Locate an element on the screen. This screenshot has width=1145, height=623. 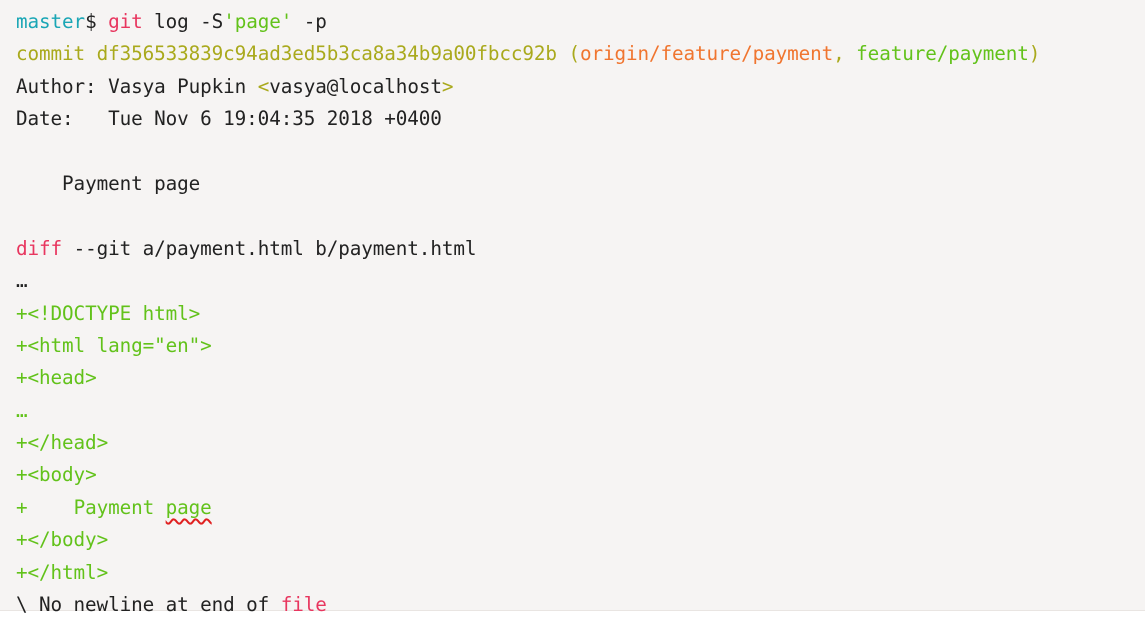
ref-paren-close: ) is located at coordinates (1034, 54).